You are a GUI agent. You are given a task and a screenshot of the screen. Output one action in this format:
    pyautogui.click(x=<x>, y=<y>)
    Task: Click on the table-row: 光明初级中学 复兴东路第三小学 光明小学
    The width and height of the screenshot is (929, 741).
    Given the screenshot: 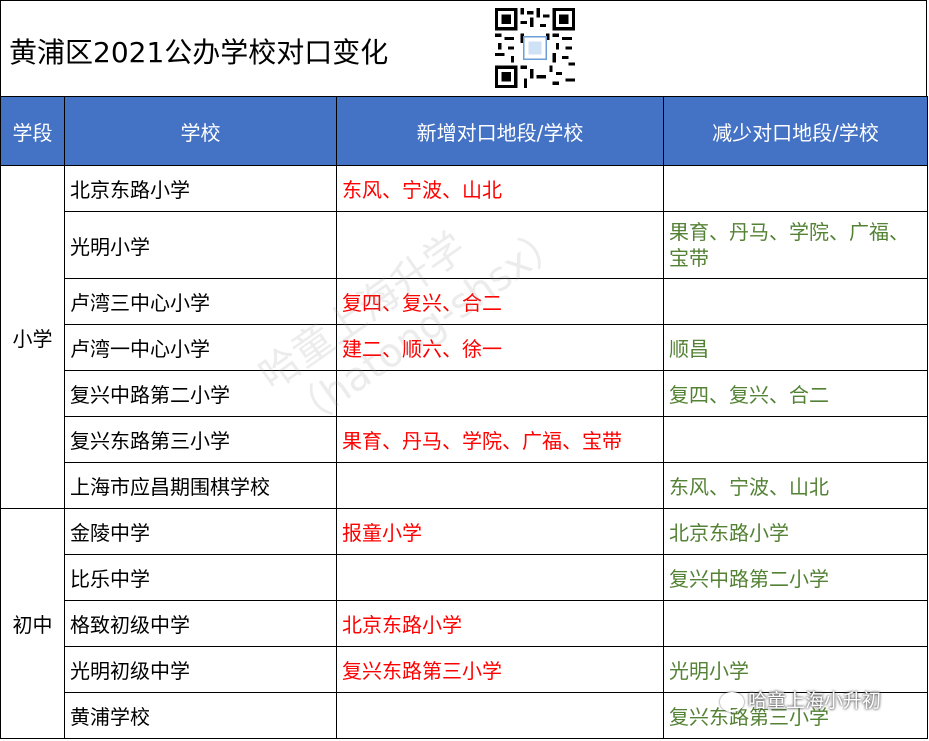 What is the action you would take?
    pyautogui.click(x=464, y=669)
    